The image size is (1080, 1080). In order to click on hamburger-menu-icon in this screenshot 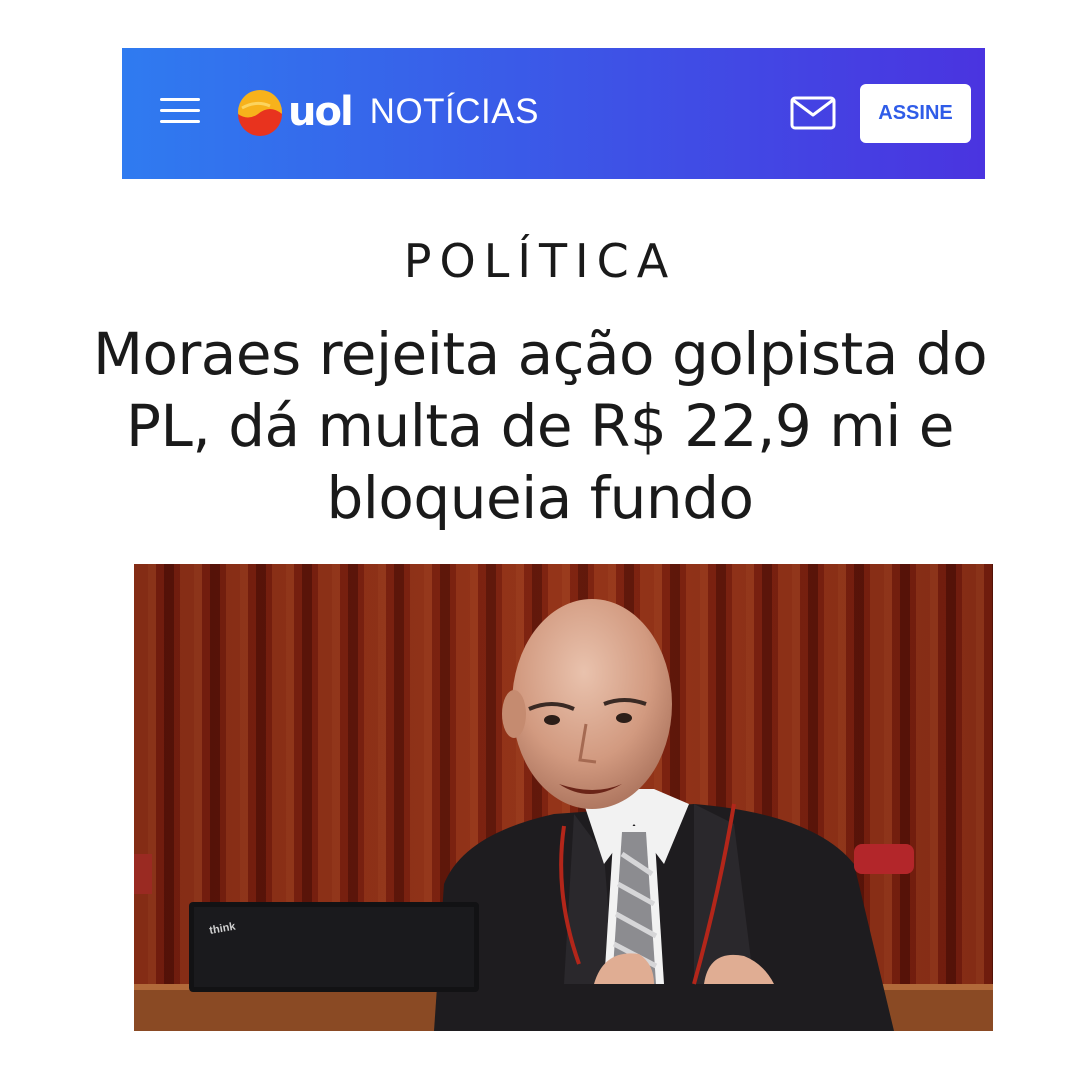, I will do `click(180, 111)`.